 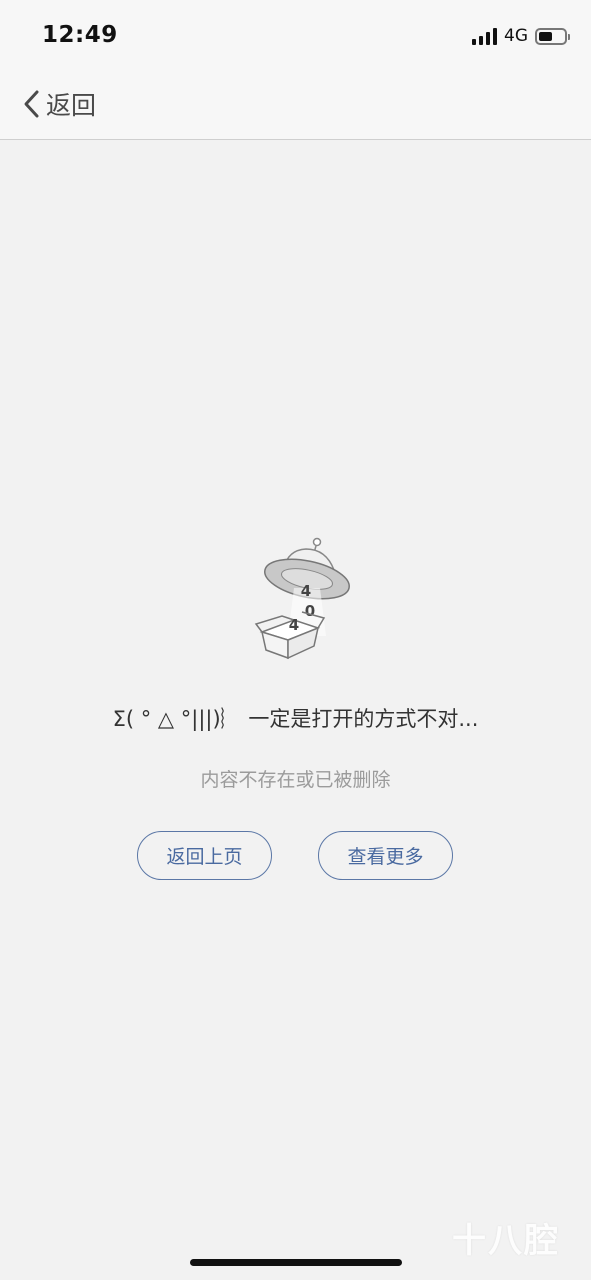 What do you see at coordinates (506, 1241) in the screenshot?
I see `watermark: 十八腔` at bounding box center [506, 1241].